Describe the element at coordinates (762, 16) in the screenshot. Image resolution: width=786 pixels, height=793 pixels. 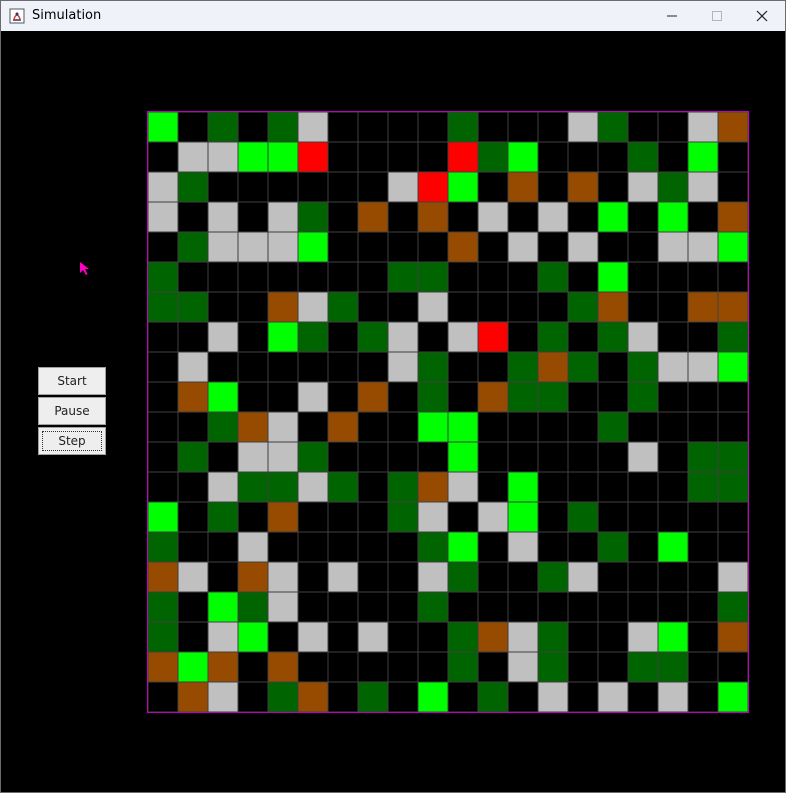
I see `close-button` at that location.